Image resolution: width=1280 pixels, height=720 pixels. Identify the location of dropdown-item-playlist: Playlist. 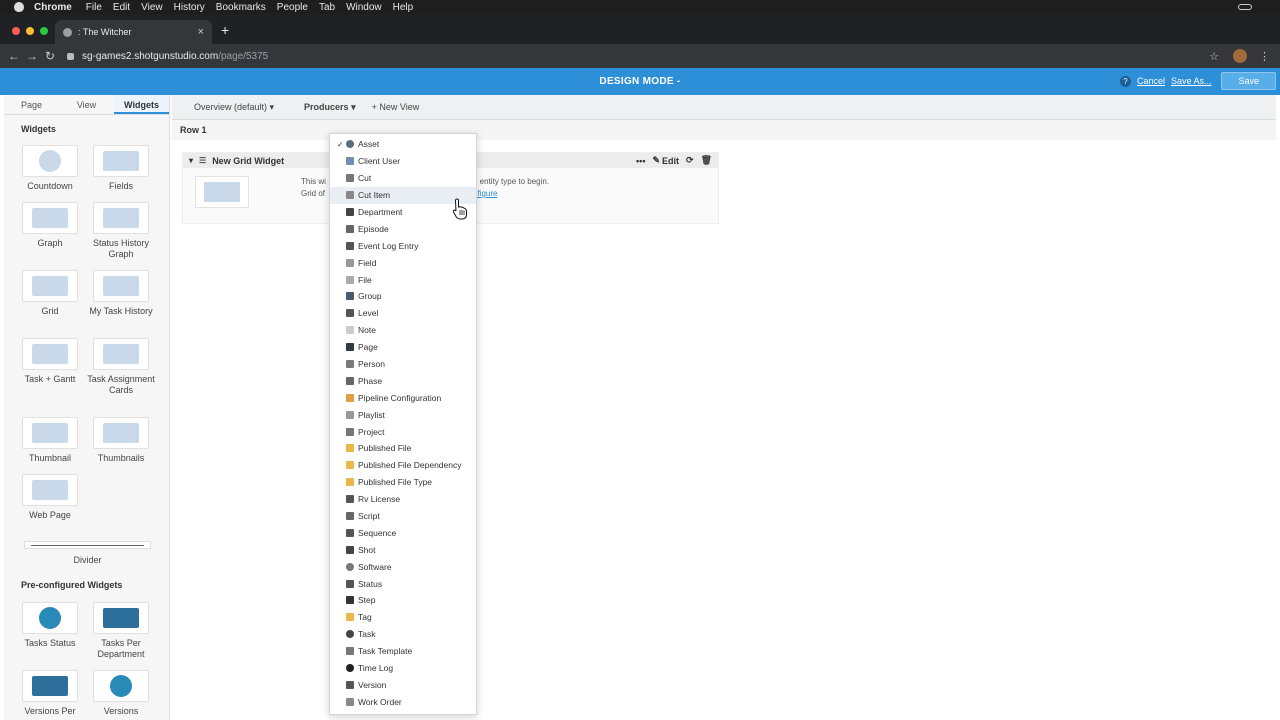
(403, 414).